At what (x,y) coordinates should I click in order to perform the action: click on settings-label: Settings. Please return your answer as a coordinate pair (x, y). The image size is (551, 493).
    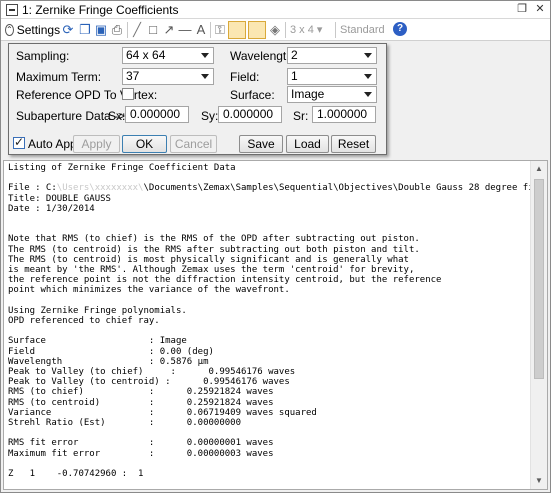
    Looking at the image, I should click on (38, 30).